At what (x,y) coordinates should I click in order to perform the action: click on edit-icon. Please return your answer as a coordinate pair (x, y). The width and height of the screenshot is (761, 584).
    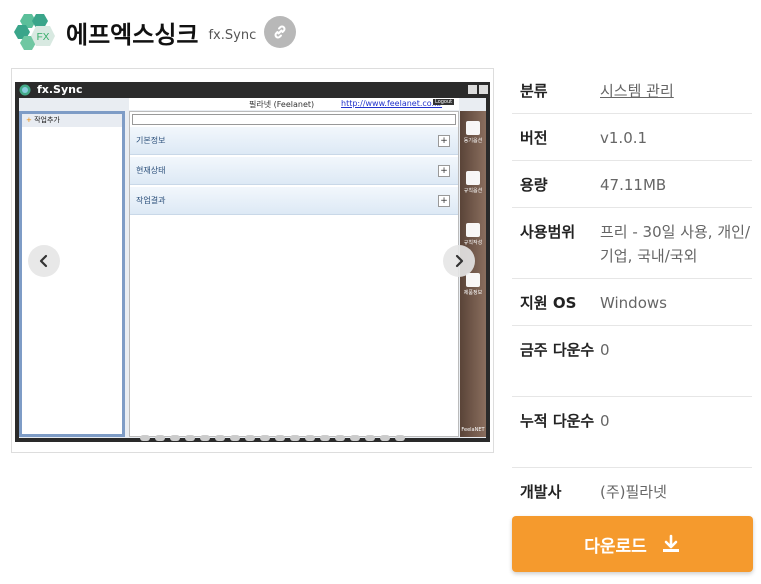
    Looking at the image, I should click on (473, 230).